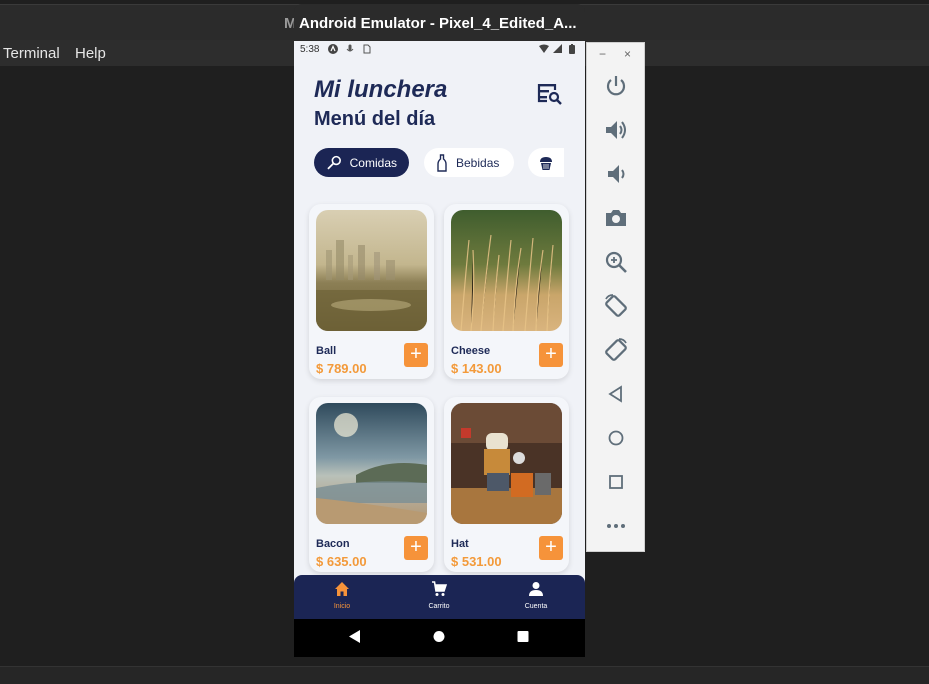 The width and height of the screenshot is (929, 684). Describe the element at coordinates (342, 606) in the screenshot. I see `nav-inicio-label: Inicio` at that location.